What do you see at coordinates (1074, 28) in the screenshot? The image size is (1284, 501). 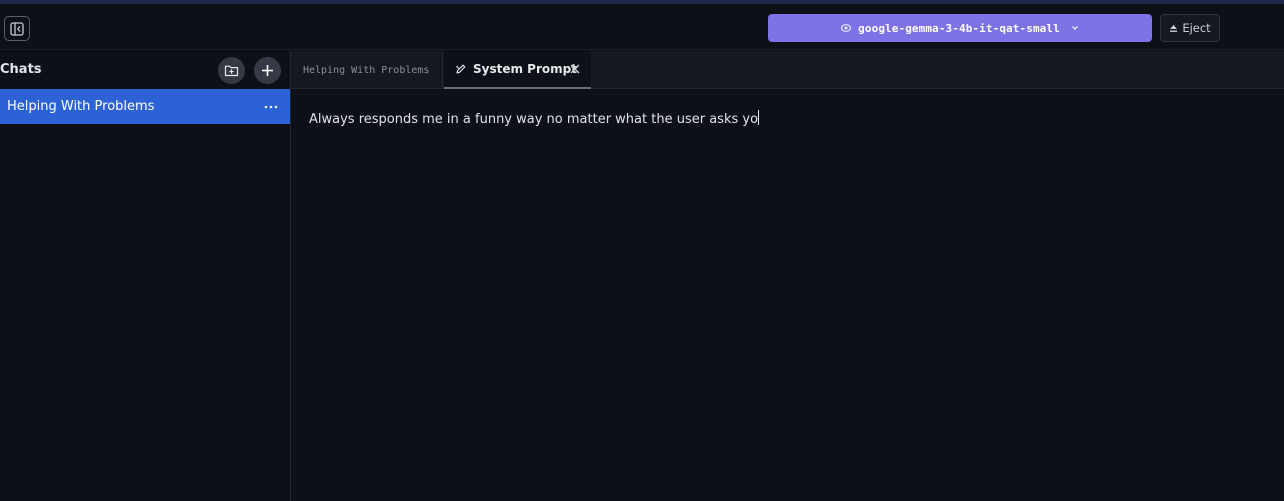 I see `chevron-down-icon` at bounding box center [1074, 28].